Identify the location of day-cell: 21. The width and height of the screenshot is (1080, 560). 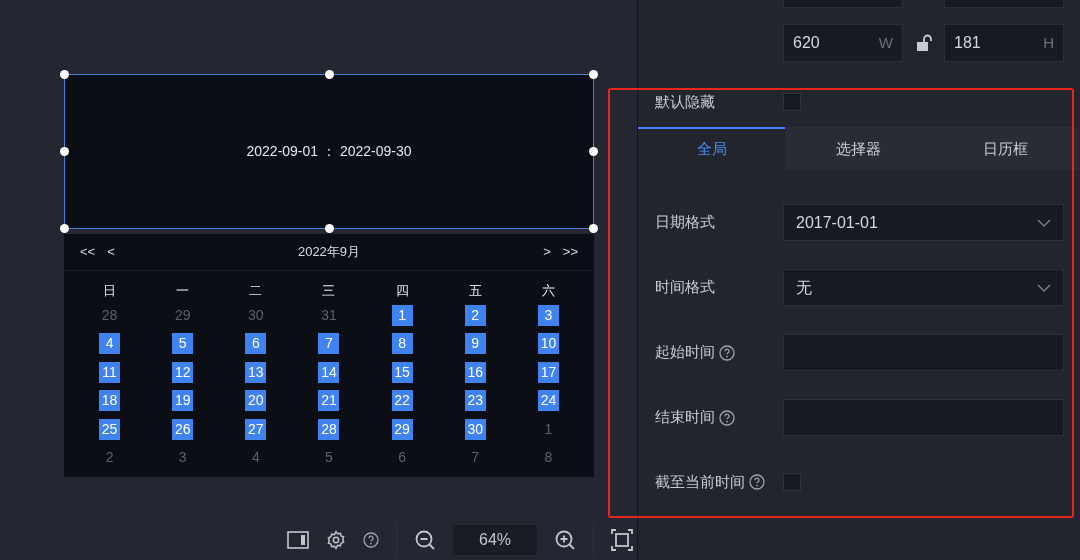
(329, 401).